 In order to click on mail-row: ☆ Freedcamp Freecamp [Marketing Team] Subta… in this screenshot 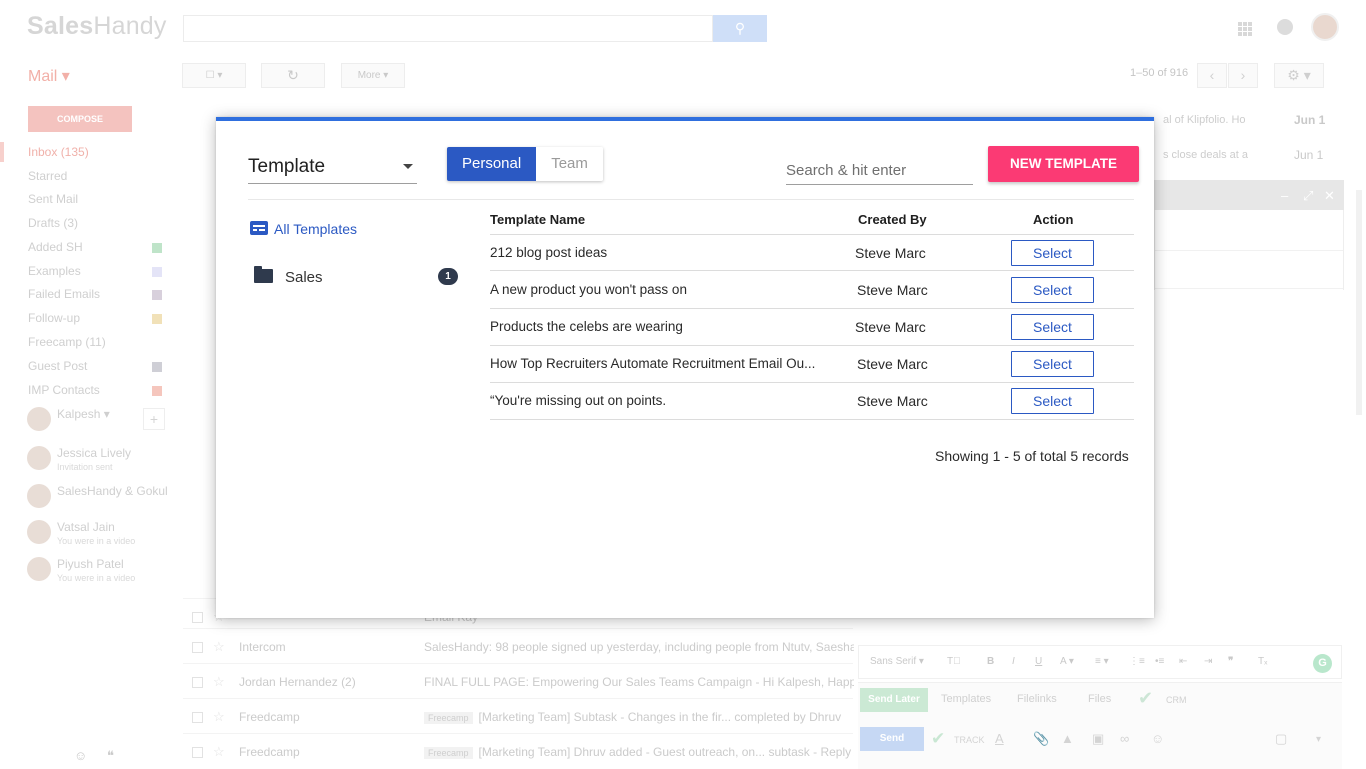, I will do `click(518, 715)`.